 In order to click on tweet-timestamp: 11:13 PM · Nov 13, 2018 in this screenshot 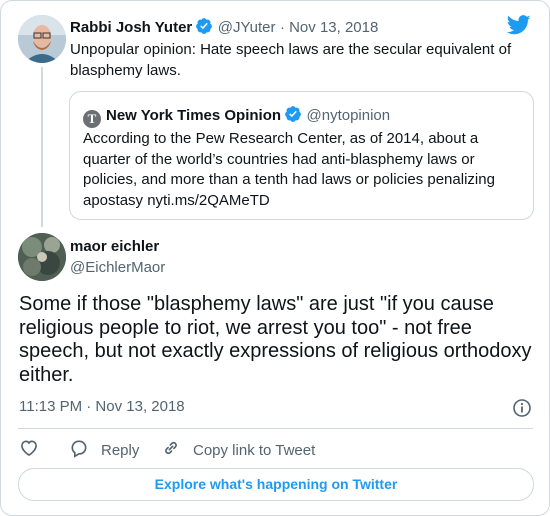, I will do `click(102, 406)`.